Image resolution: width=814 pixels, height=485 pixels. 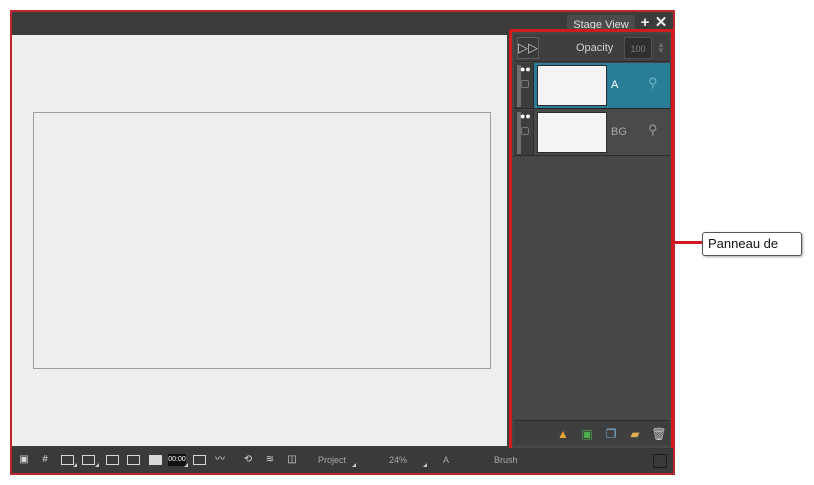 What do you see at coordinates (332, 460) in the screenshot?
I see `project-selector: Project` at bounding box center [332, 460].